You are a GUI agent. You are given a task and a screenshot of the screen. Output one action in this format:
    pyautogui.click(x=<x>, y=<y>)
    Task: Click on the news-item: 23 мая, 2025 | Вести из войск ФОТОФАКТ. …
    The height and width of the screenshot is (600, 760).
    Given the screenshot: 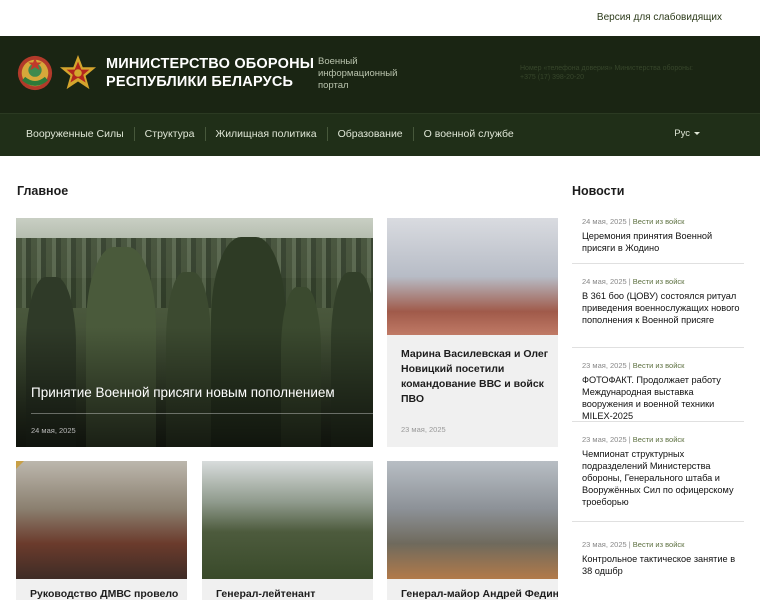 What is the action you would take?
    pyautogui.click(x=658, y=387)
    